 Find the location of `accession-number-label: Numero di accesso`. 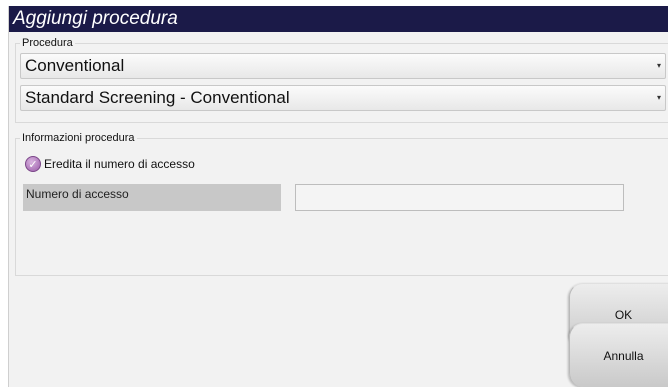

accession-number-label: Numero di accesso is located at coordinates (152, 197).